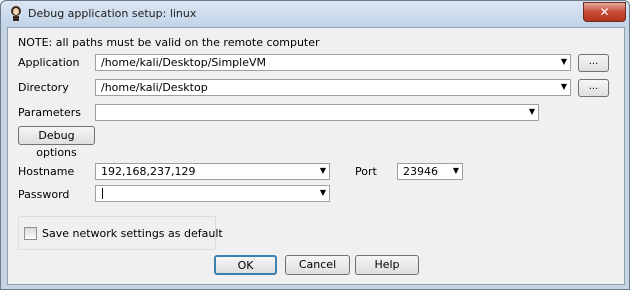 This screenshot has width=630, height=290. Describe the element at coordinates (420, 171) in the screenshot. I see `port-value: 23946` at that location.